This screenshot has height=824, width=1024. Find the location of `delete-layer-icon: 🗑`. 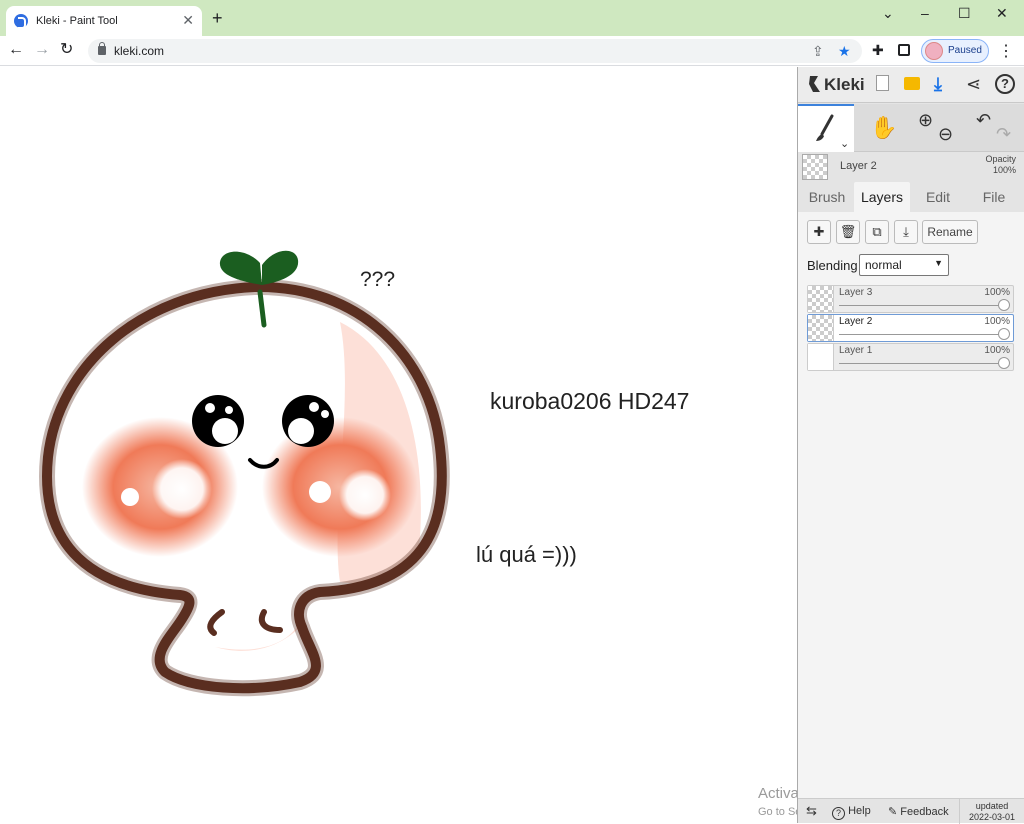

delete-layer-icon: 🗑 is located at coordinates (848, 232).